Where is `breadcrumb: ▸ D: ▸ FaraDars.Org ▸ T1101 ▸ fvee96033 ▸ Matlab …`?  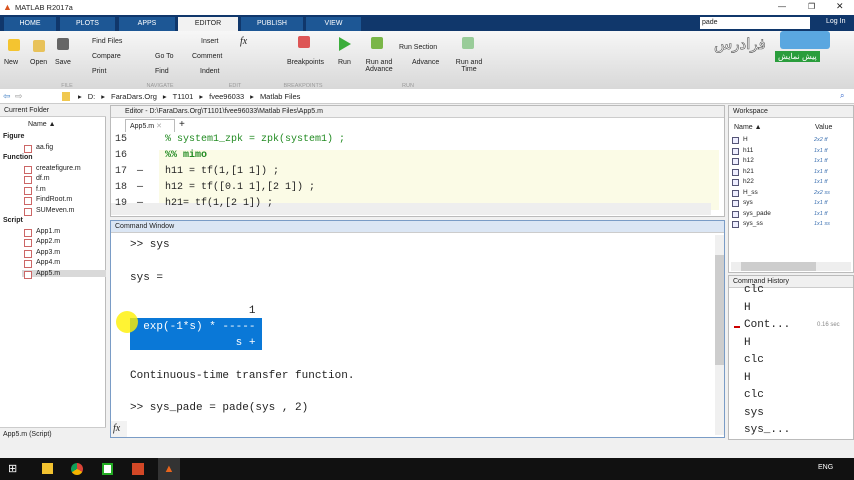 breadcrumb: ▸ D: ▸ FaraDars.Org ▸ T1101 ▸ fvee96033 ▸ Matlab … is located at coordinates (189, 96).